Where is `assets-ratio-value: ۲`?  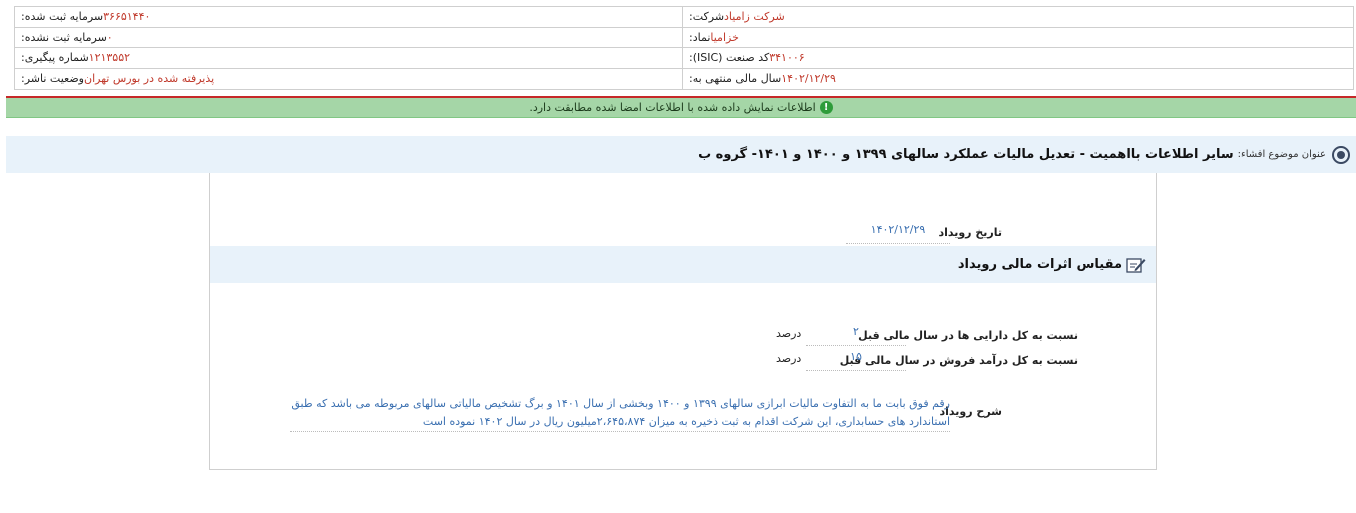
assets-ratio-value: ۲ is located at coordinates (856, 335).